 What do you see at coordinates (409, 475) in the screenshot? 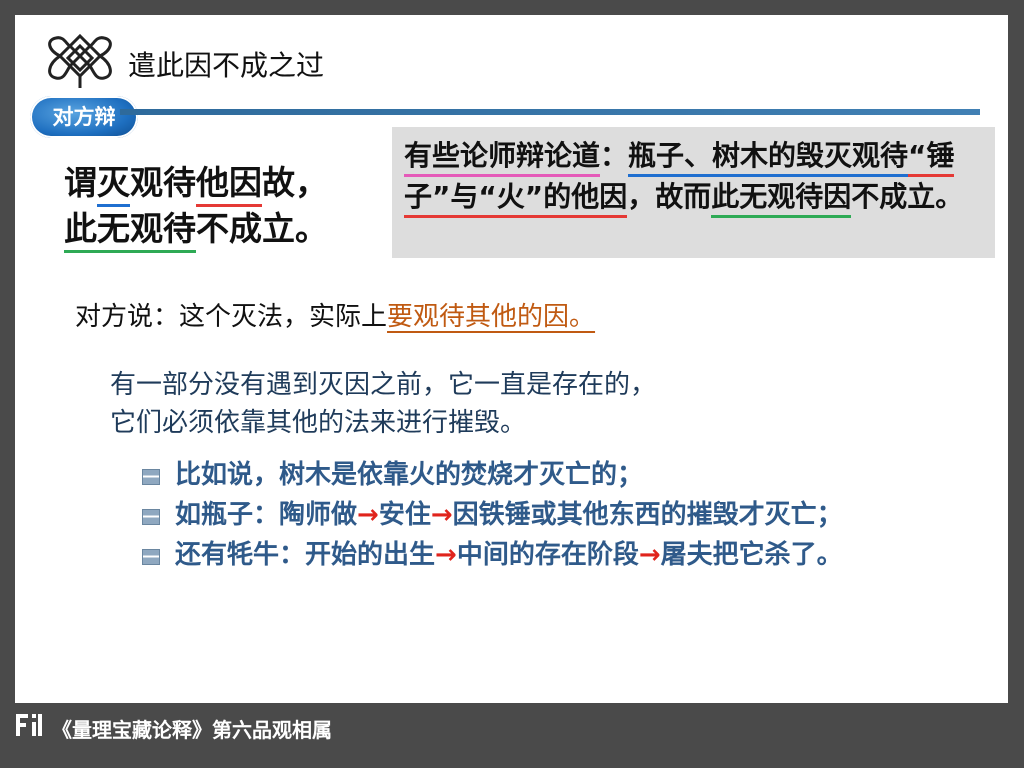
I see `list-item-text: 比如说，树木是依靠火的焚烧才灭亡的；` at bounding box center [409, 475].